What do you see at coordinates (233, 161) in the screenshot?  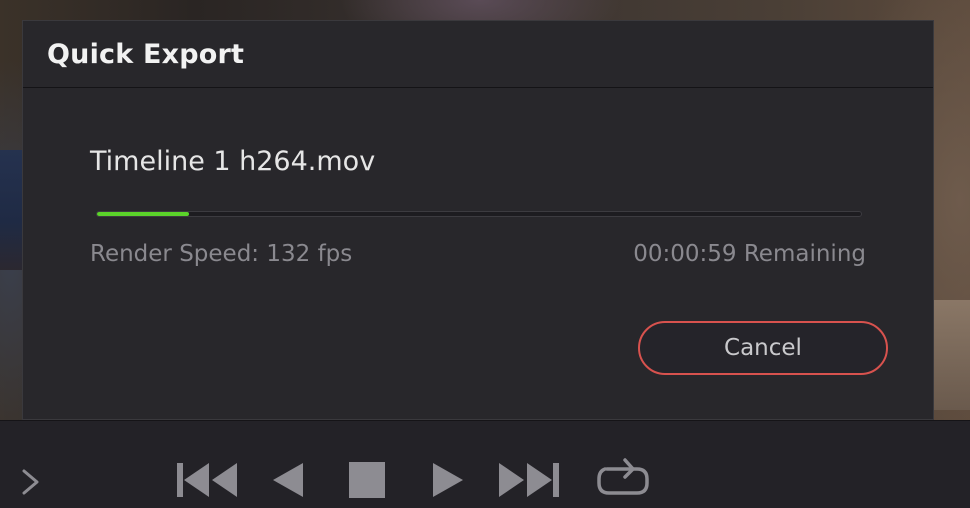 I see `export-filename: Timeline 1 h264.mov` at bounding box center [233, 161].